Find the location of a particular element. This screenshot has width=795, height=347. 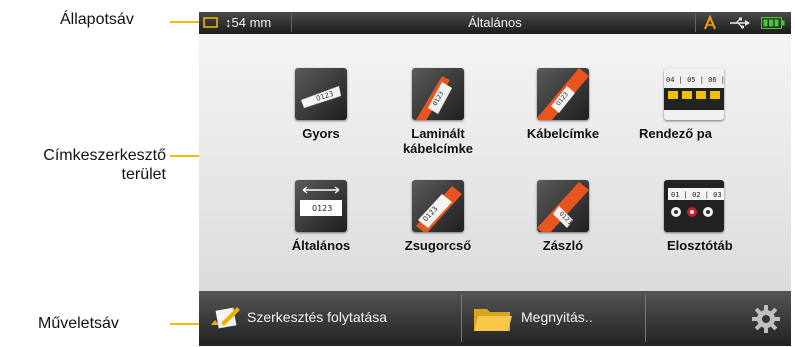

status-bar-callout: Állapotsáv is located at coordinates (97, 19).